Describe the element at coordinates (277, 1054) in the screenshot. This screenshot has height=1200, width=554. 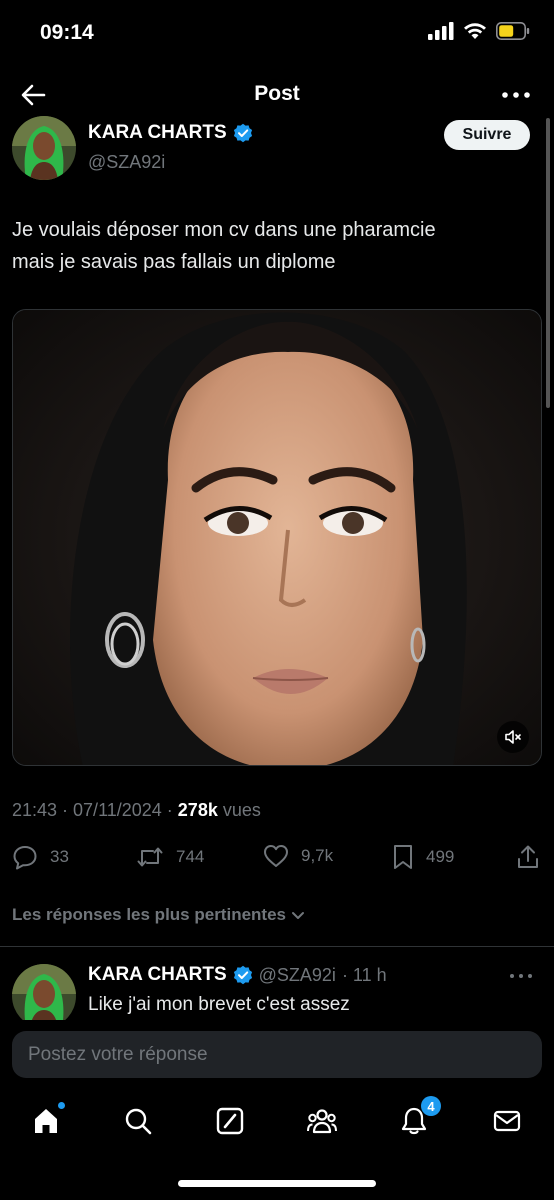
I see `reply-composer-input` at that location.